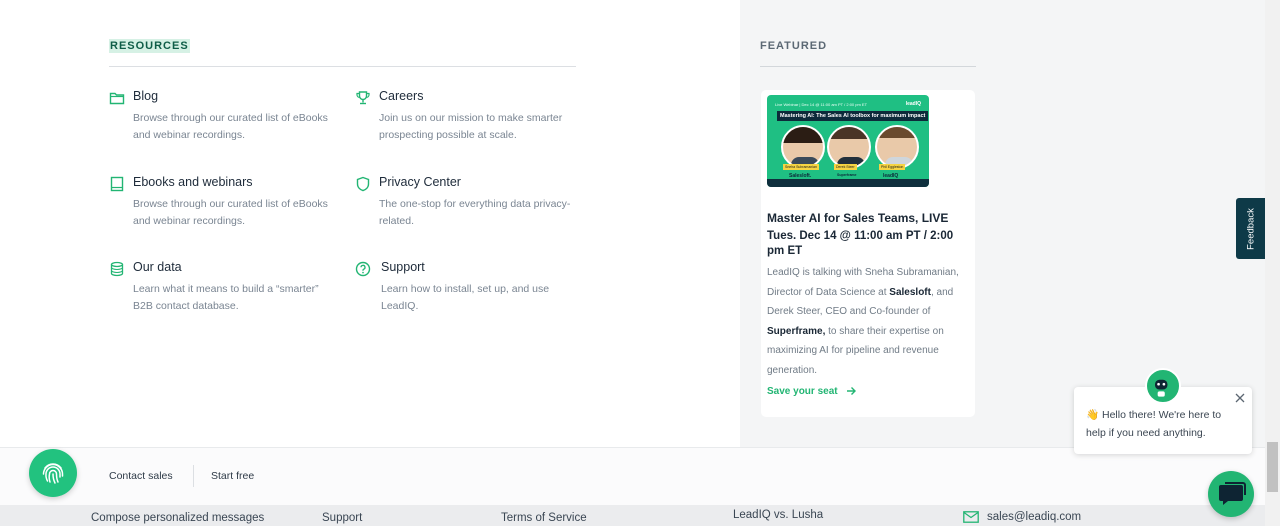 This screenshot has width=1280, height=526. I want to click on speaker-tag: Derek Steer, so click(845, 167).